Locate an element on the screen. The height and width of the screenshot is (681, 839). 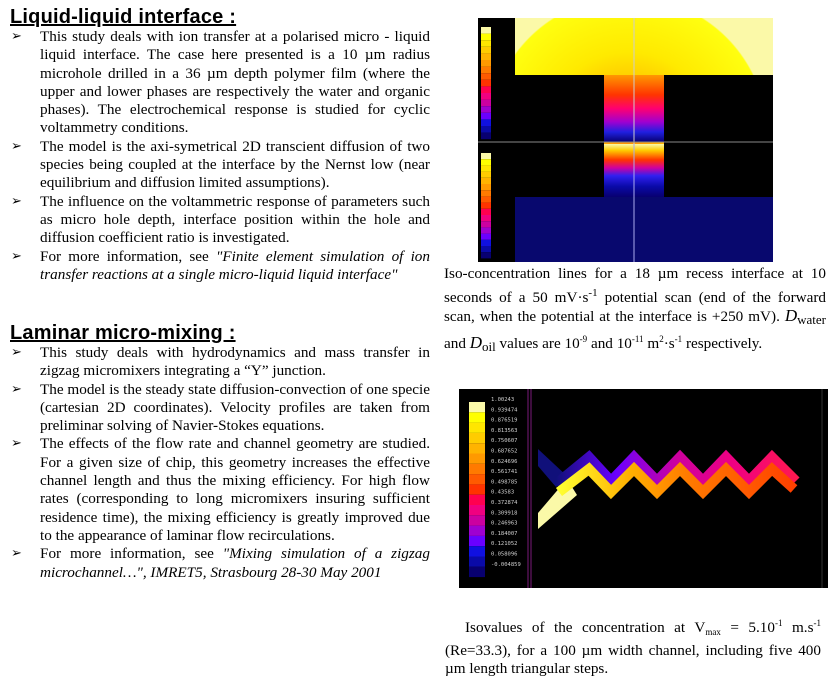
legend-label: 0.813563 is located at coordinates (504, 431).